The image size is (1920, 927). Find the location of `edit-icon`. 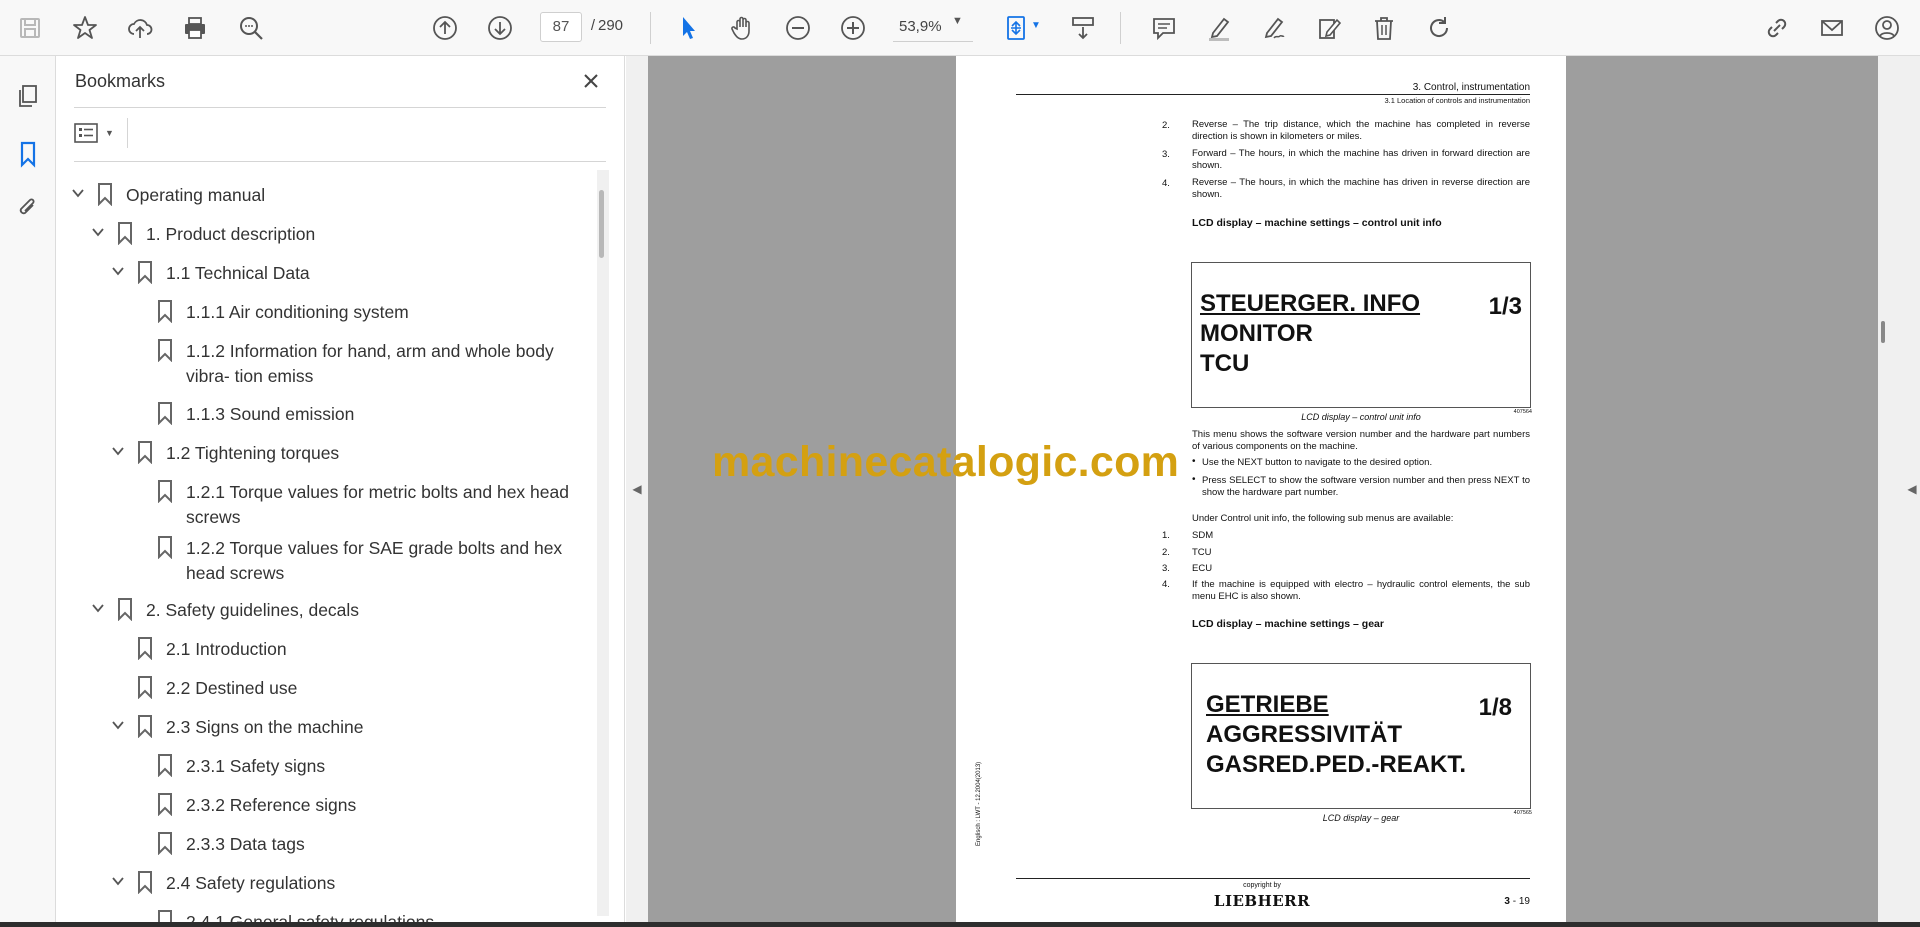

edit-icon is located at coordinates (1329, 28).